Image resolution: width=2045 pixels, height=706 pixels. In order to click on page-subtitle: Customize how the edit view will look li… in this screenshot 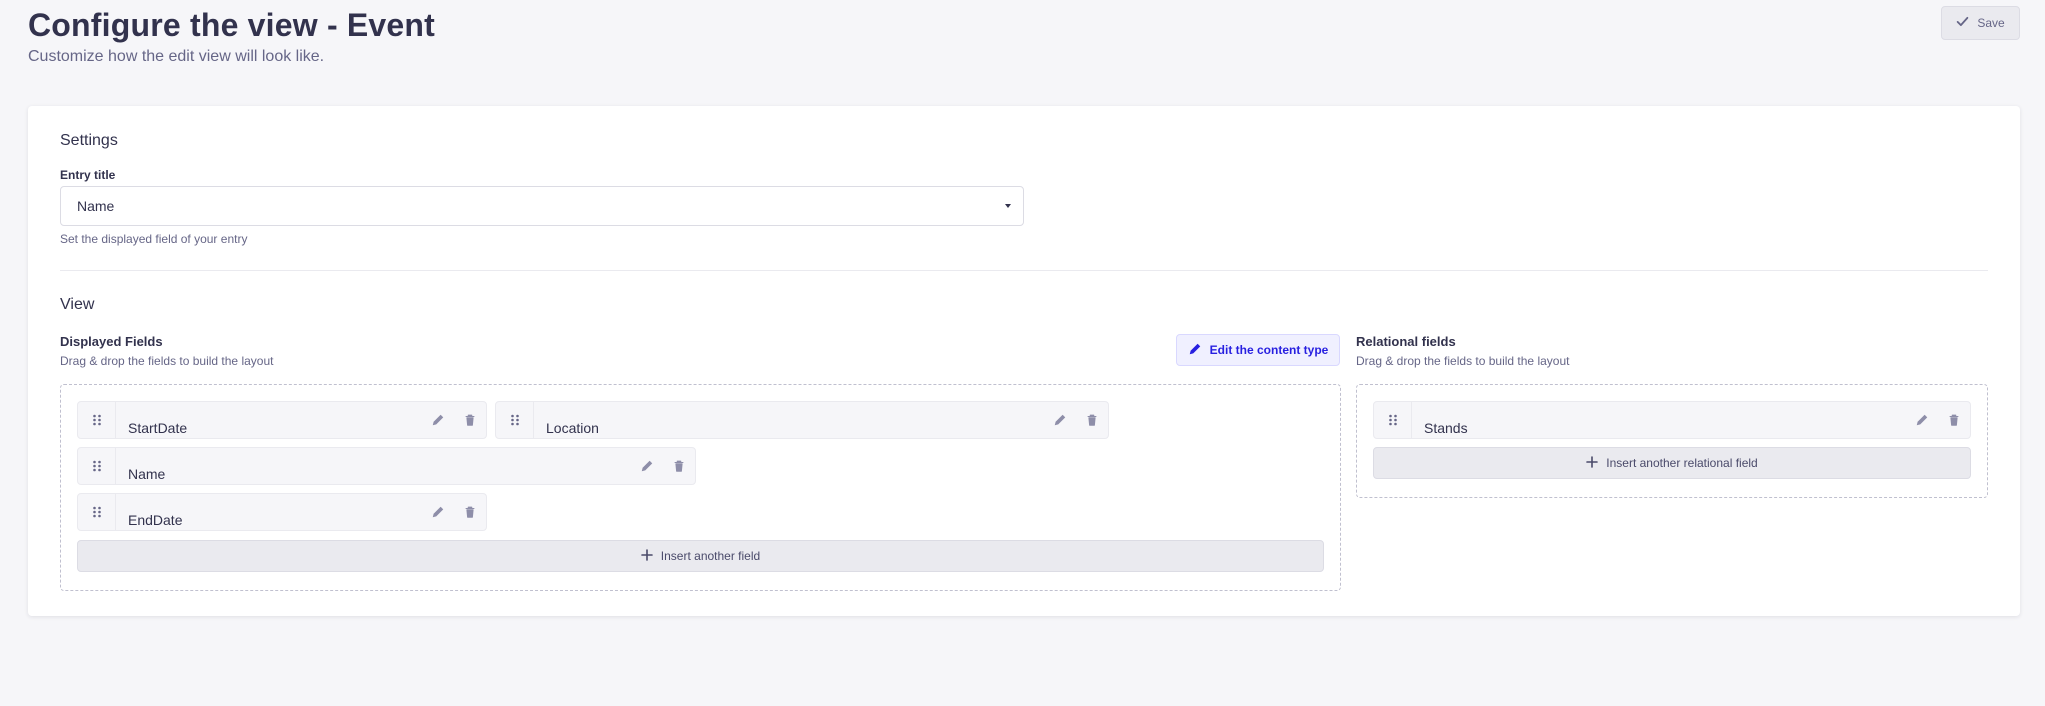, I will do `click(176, 56)`.